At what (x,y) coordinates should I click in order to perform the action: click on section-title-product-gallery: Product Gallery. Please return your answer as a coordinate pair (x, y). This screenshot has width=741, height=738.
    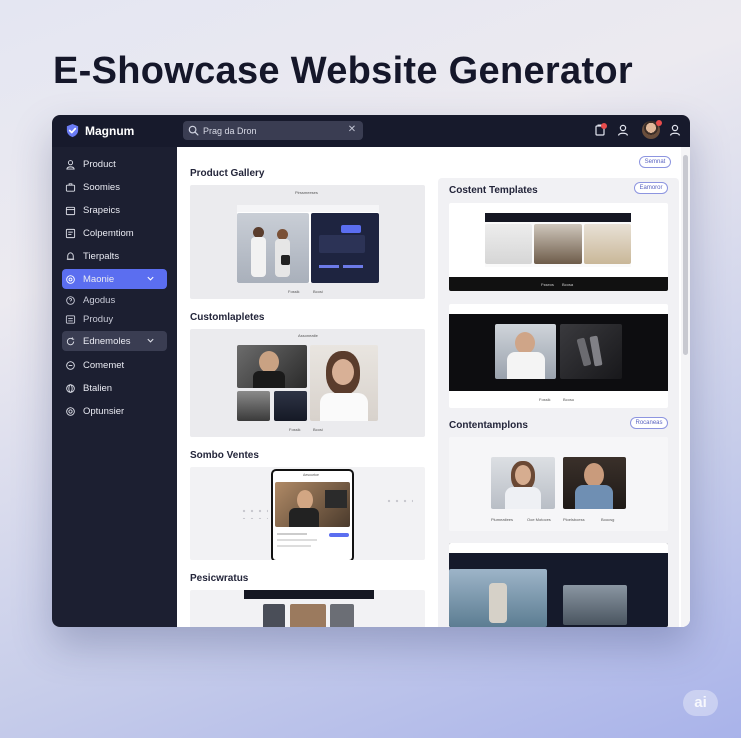
    Looking at the image, I should click on (227, 173).